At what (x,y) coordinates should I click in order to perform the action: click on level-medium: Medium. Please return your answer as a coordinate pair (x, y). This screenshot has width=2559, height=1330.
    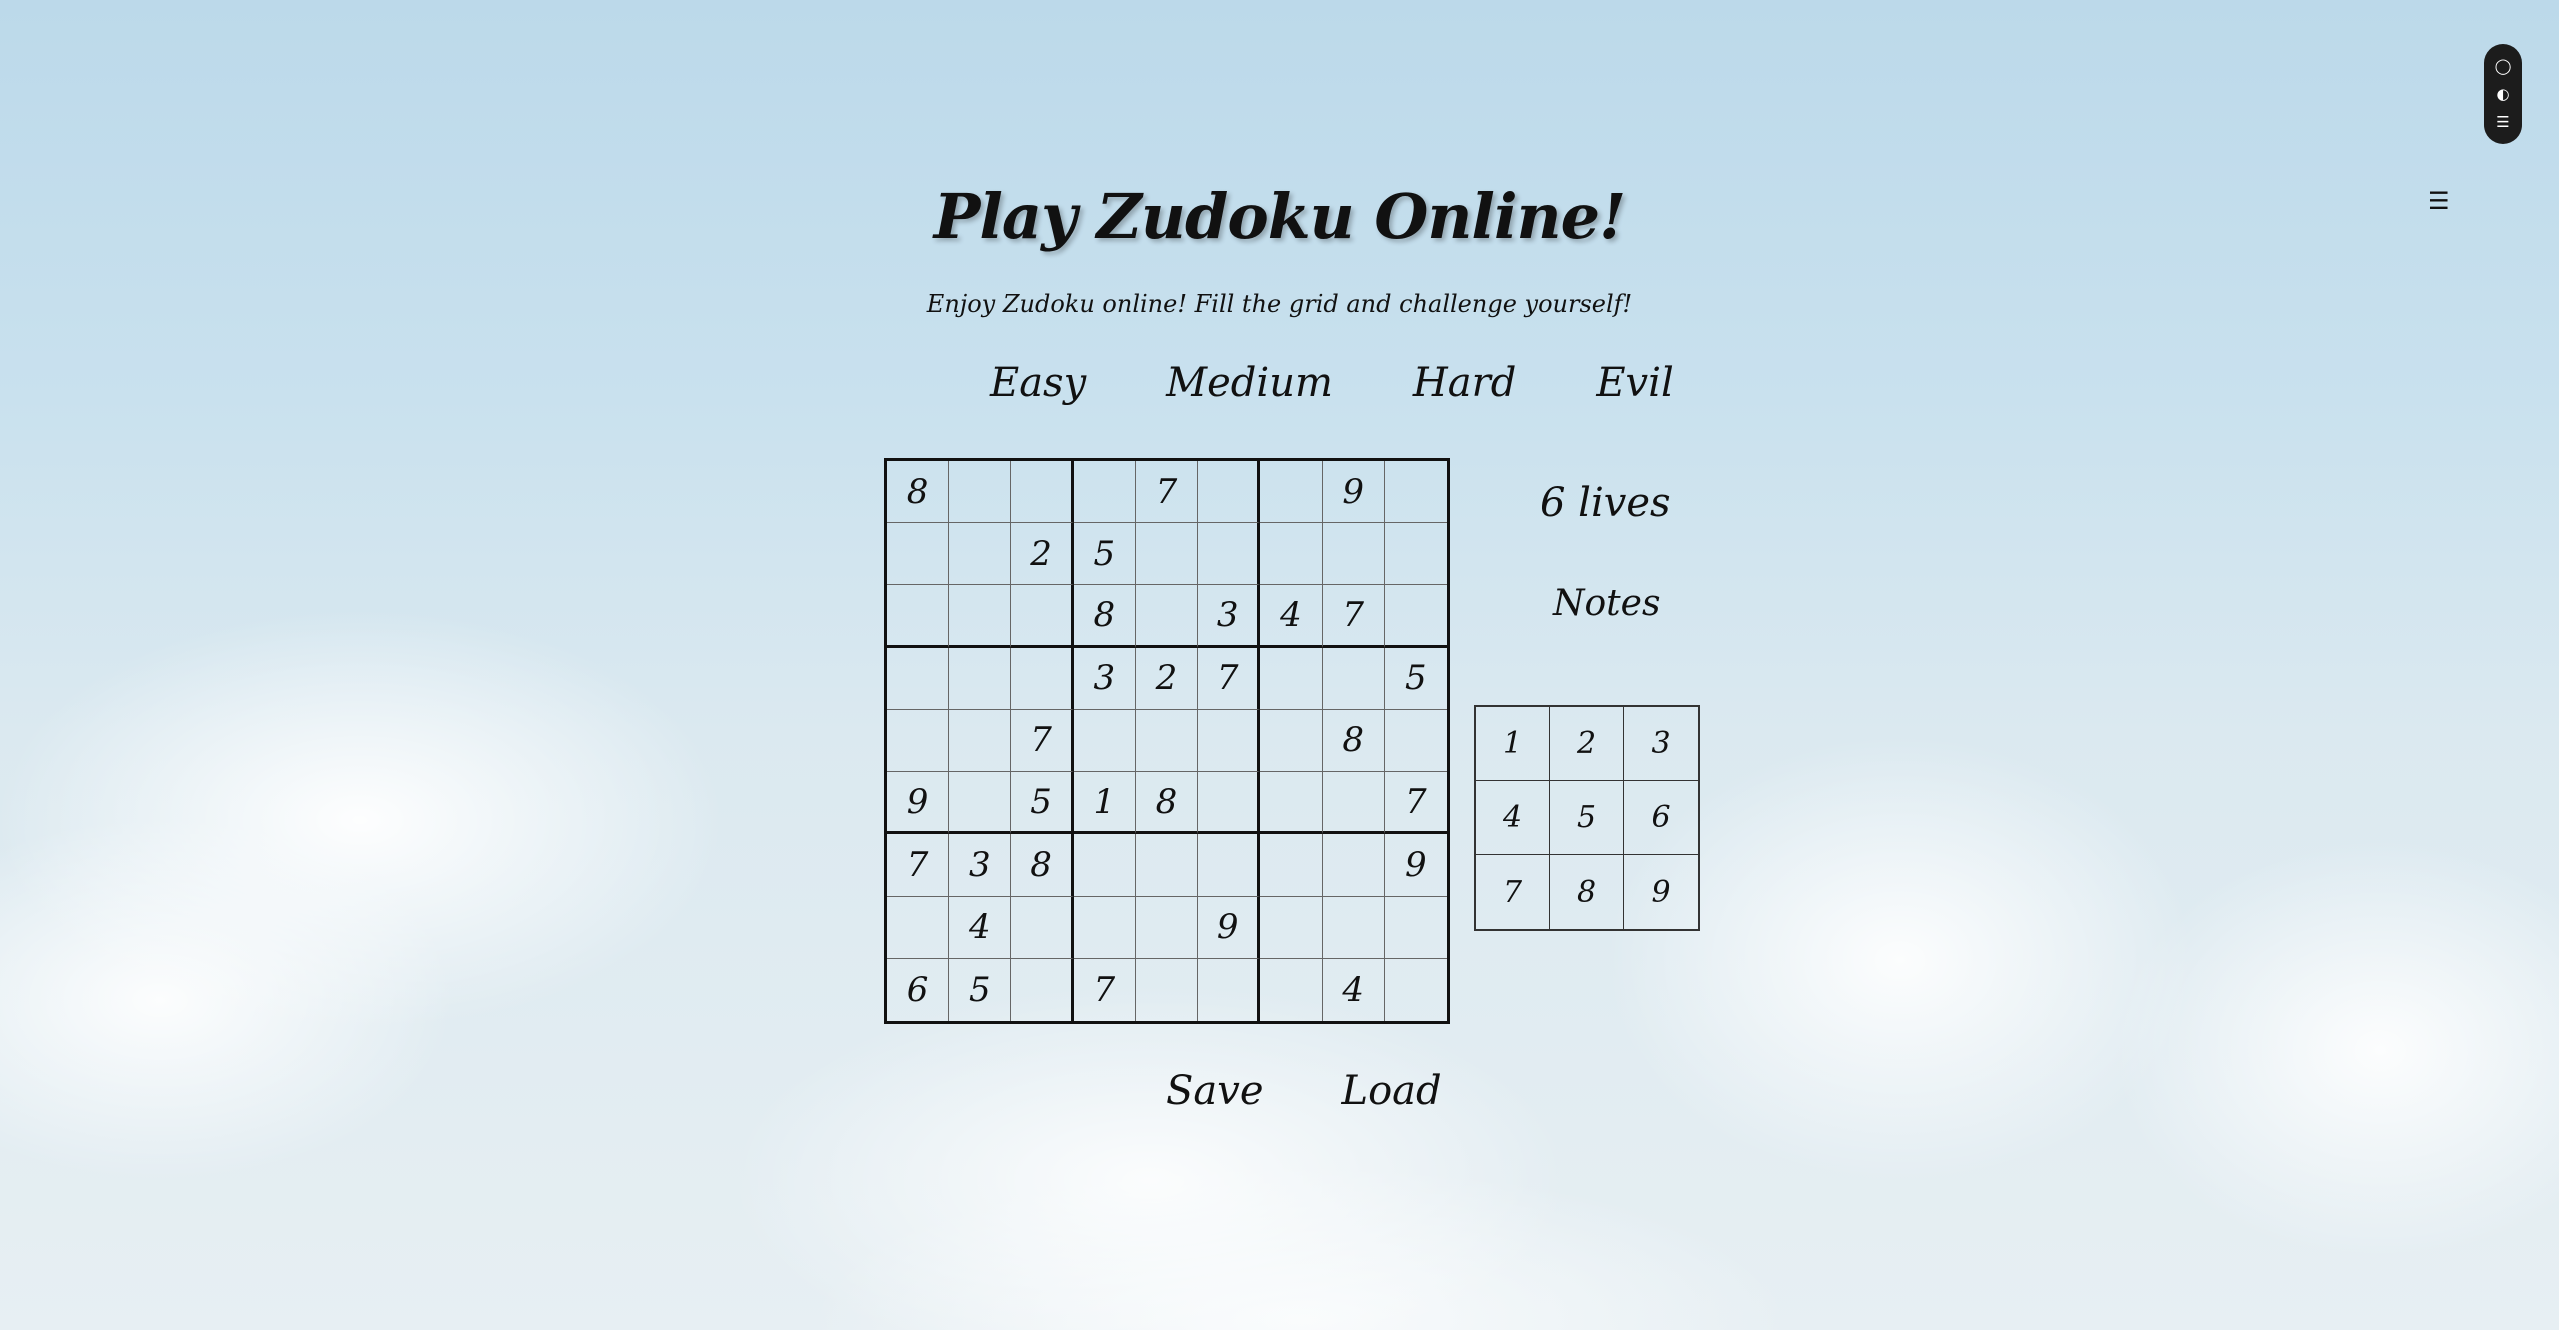
    Looking at the image, I should click on (1249, 383).